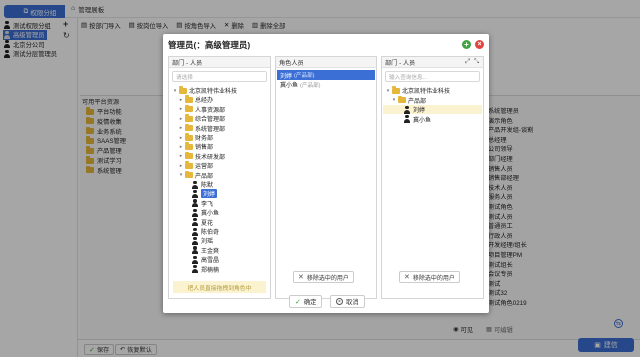 The width and height of the screenshot is (640, 357). I want to click on tree-member: 陈默, so click(202, 184).